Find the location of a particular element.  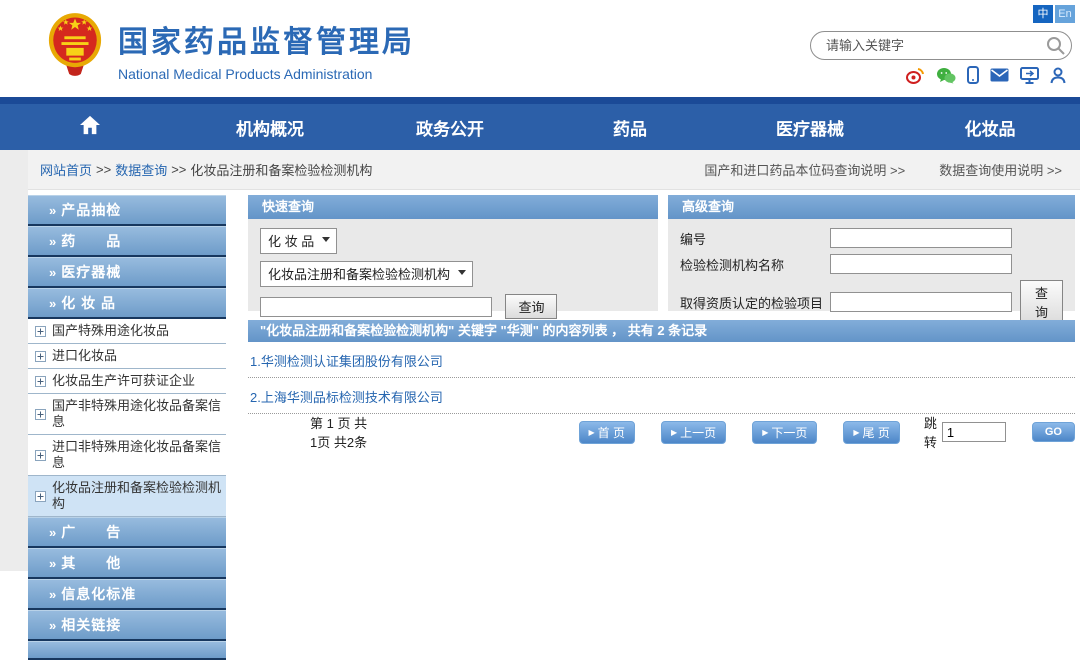

sidebar-item-label: 进口非特殊用途化妆品备案信息 is located at coordinates (137, 454).